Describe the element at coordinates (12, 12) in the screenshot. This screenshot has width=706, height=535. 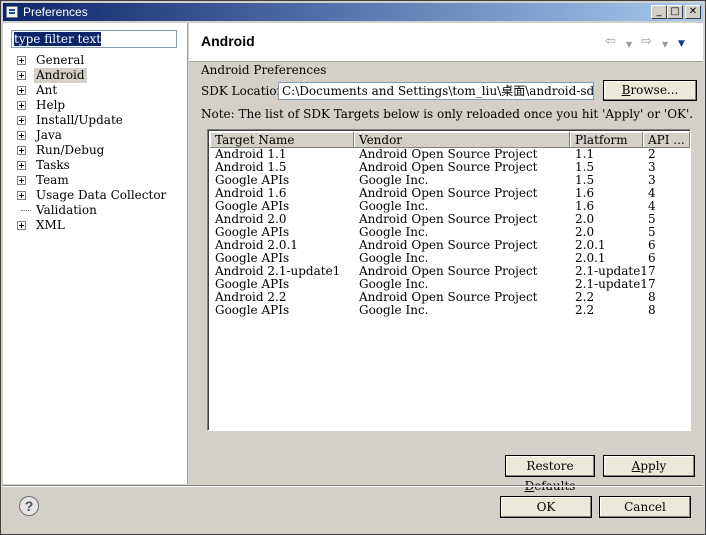
I see `window-icon` at that location.